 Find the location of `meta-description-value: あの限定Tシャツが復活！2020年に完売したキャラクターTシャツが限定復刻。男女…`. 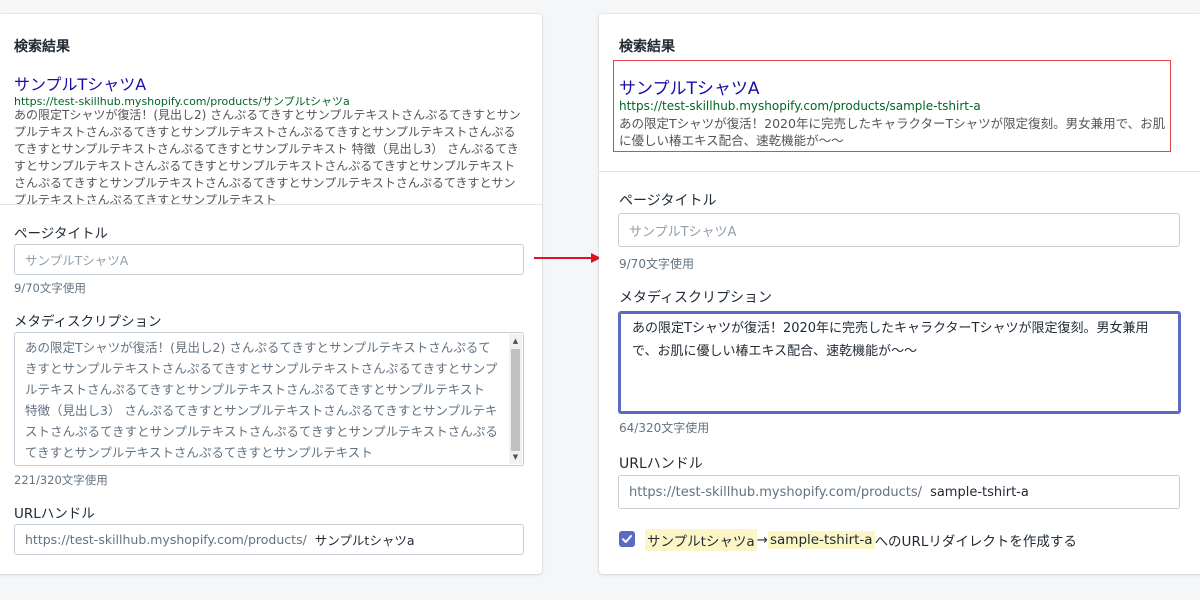

meta-description-value: あの限定Tシャツが復活！2020年に完売したキャラクターTシャツが限定復刻。男女… is located at coordinates (890, 340).